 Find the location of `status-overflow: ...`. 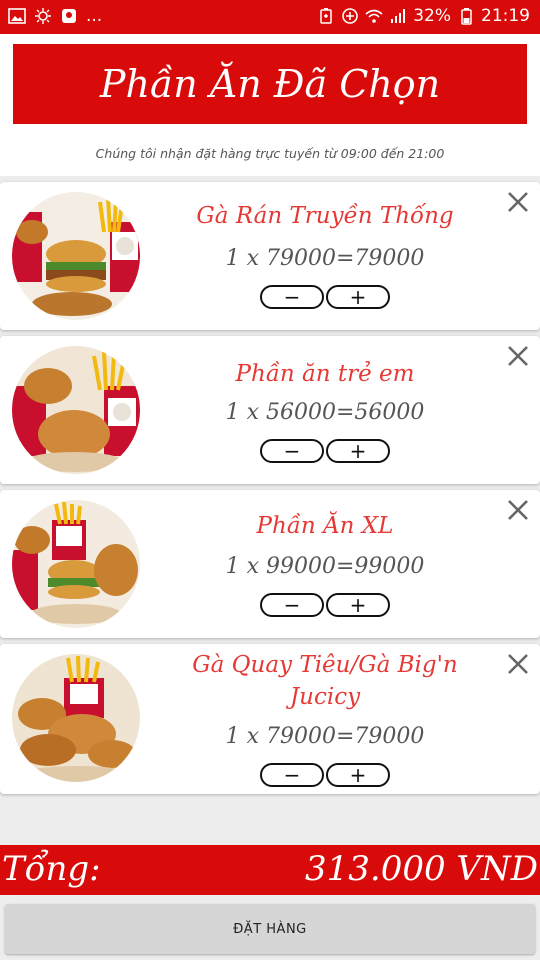

status-overflow: ... is located at coordinates (94, 16).